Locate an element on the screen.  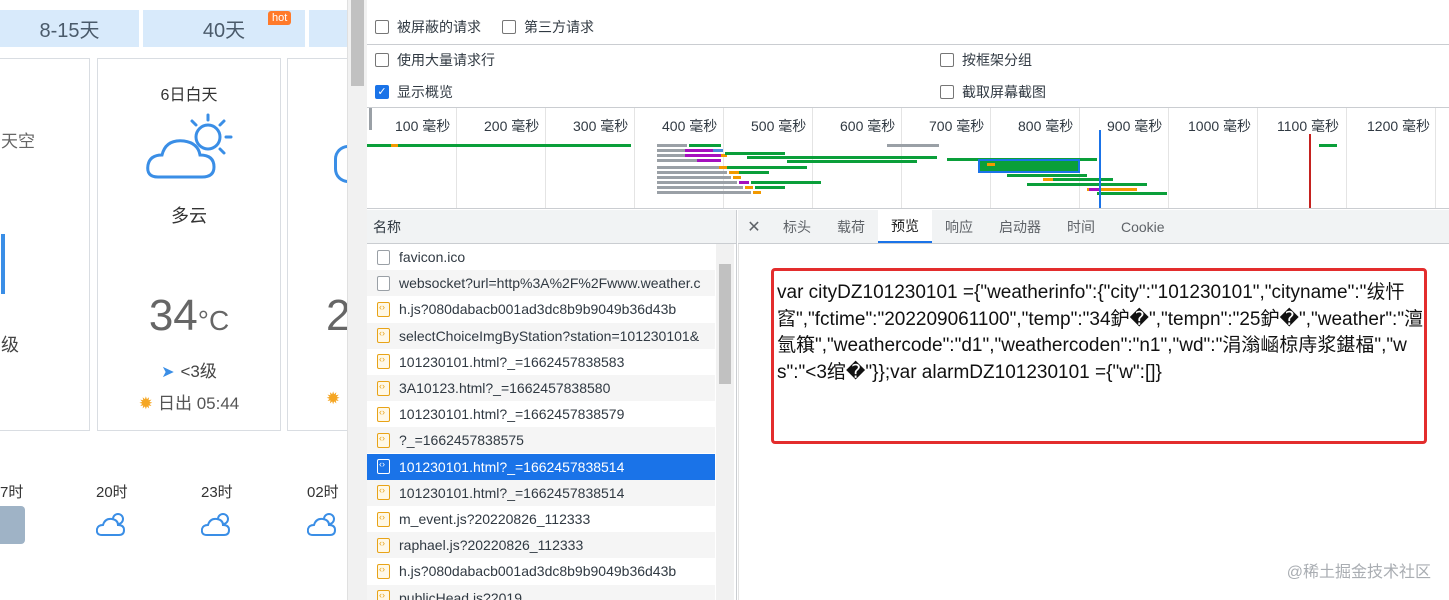
tab-label: 预览 is located at coordinates (905, 225).